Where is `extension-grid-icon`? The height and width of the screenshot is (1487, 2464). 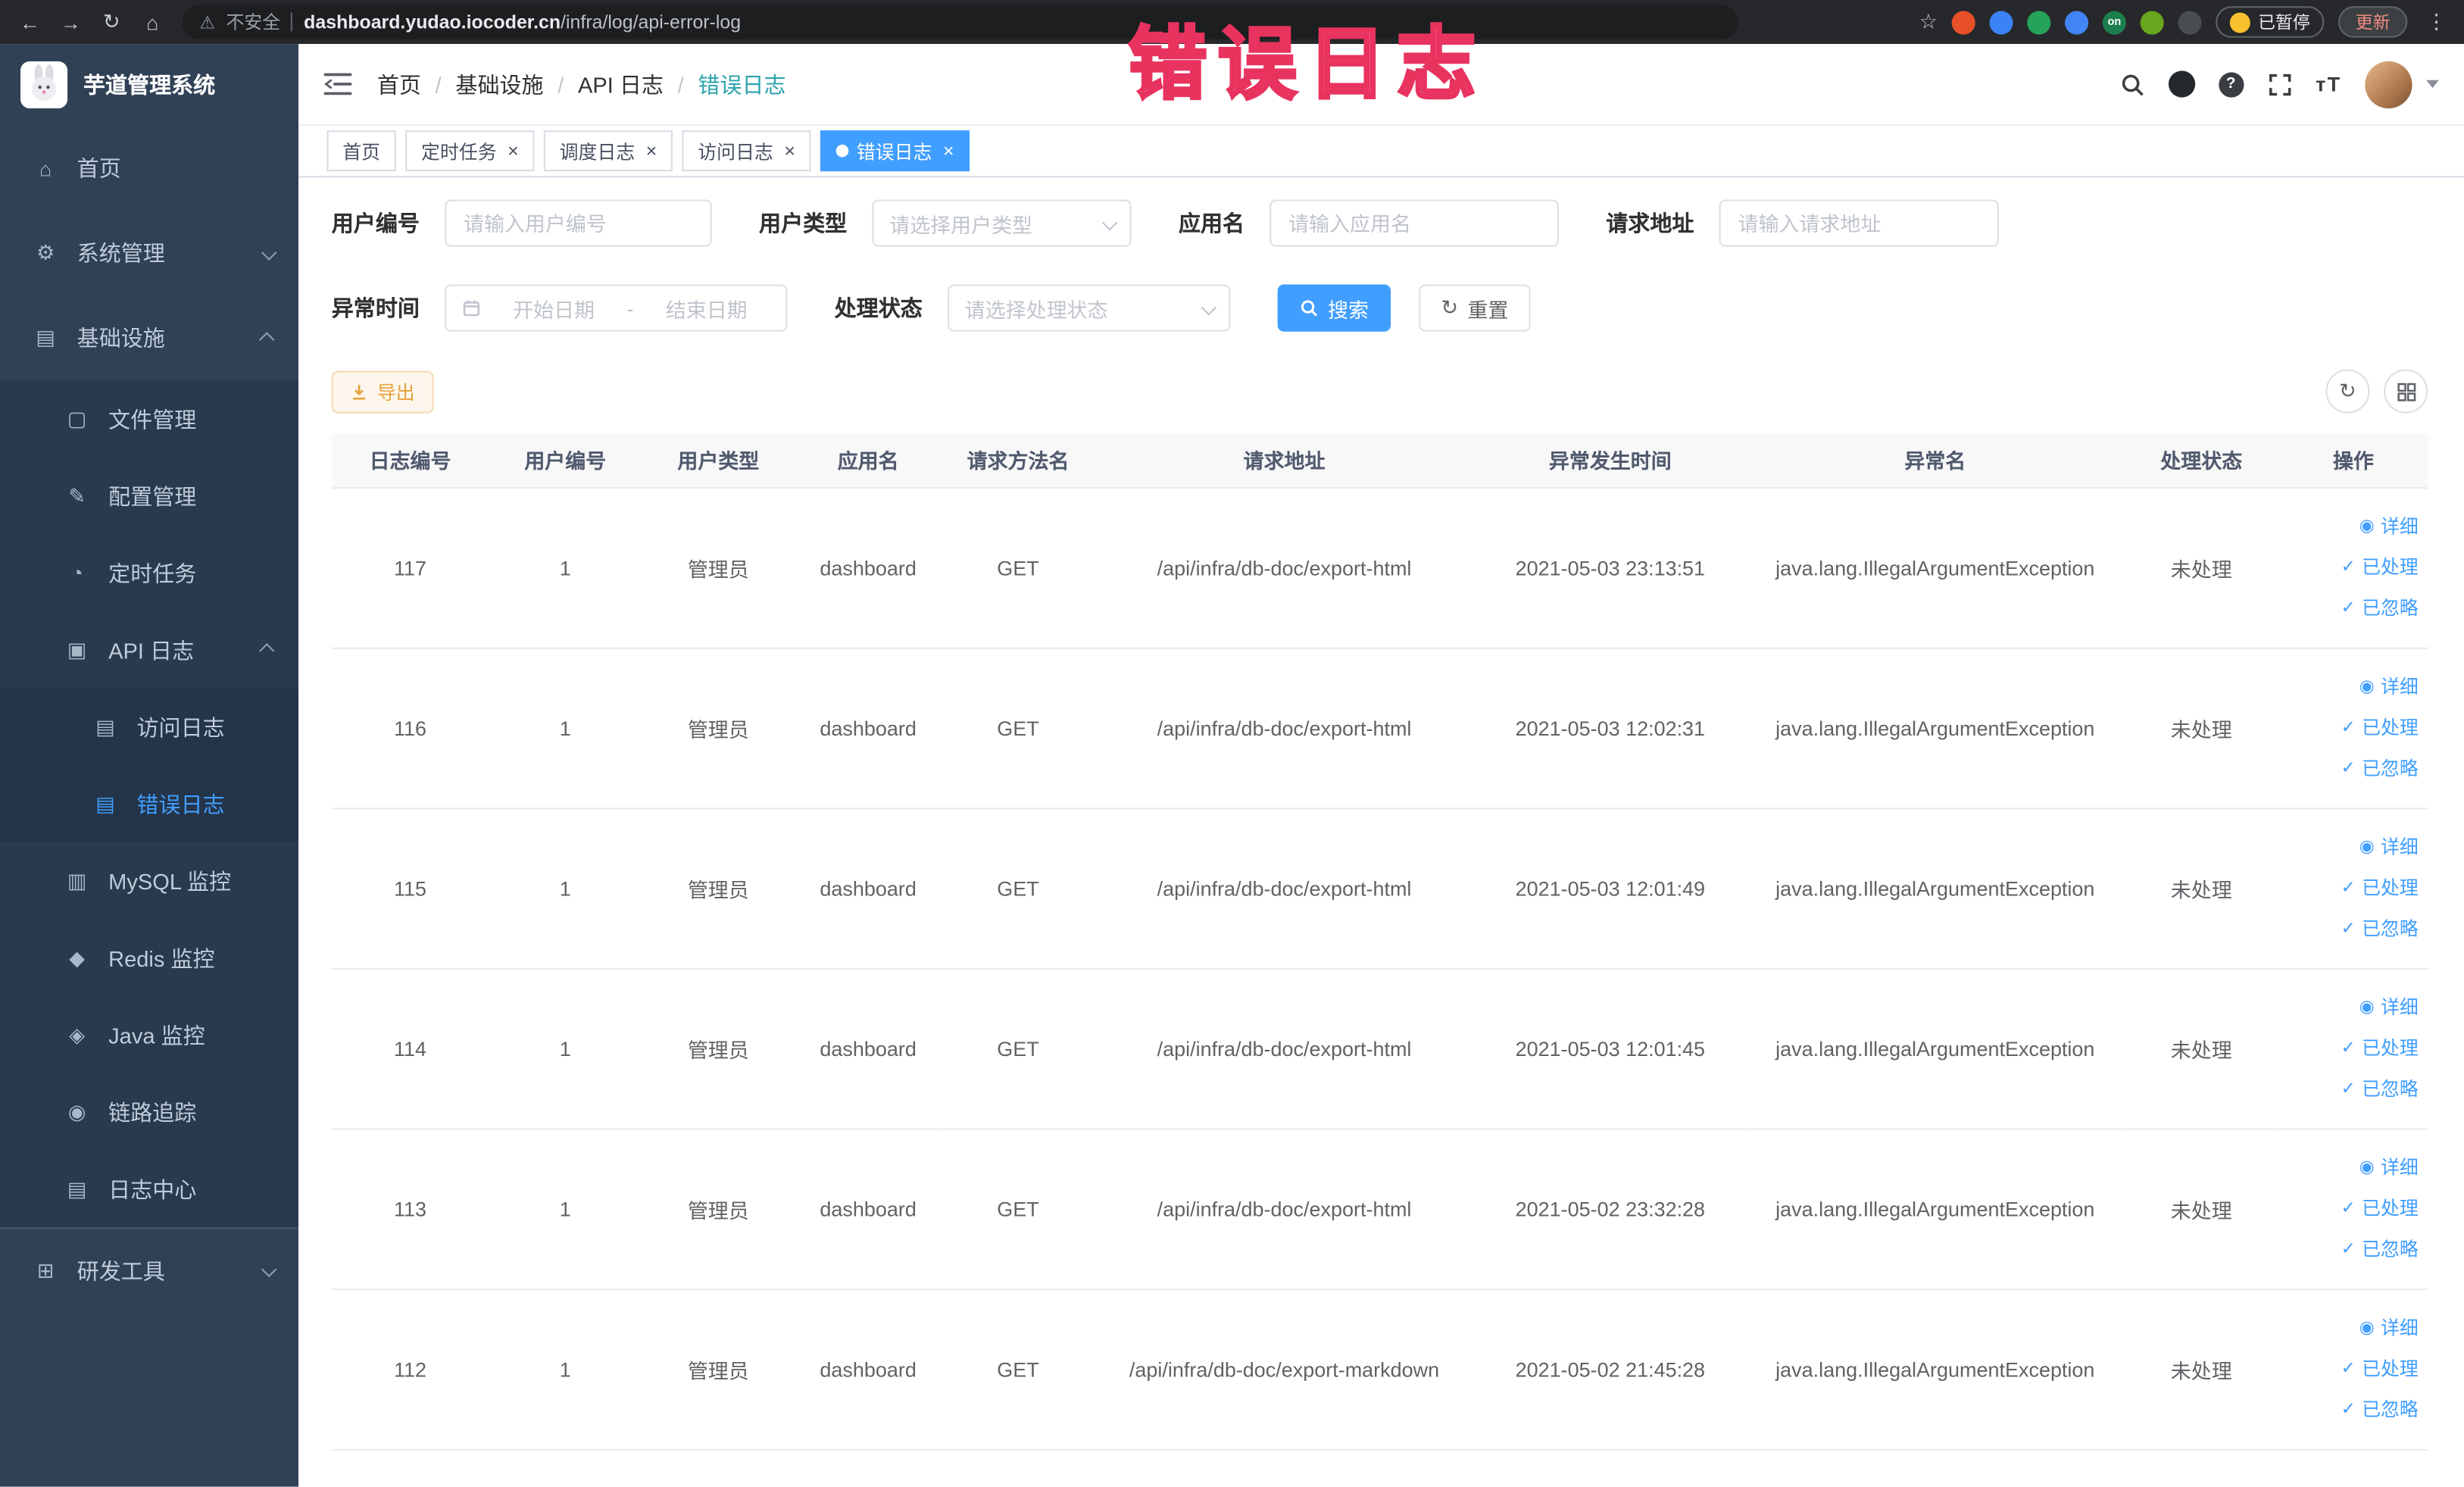
extension-grid-icon is located at coordinates (2077, 22).